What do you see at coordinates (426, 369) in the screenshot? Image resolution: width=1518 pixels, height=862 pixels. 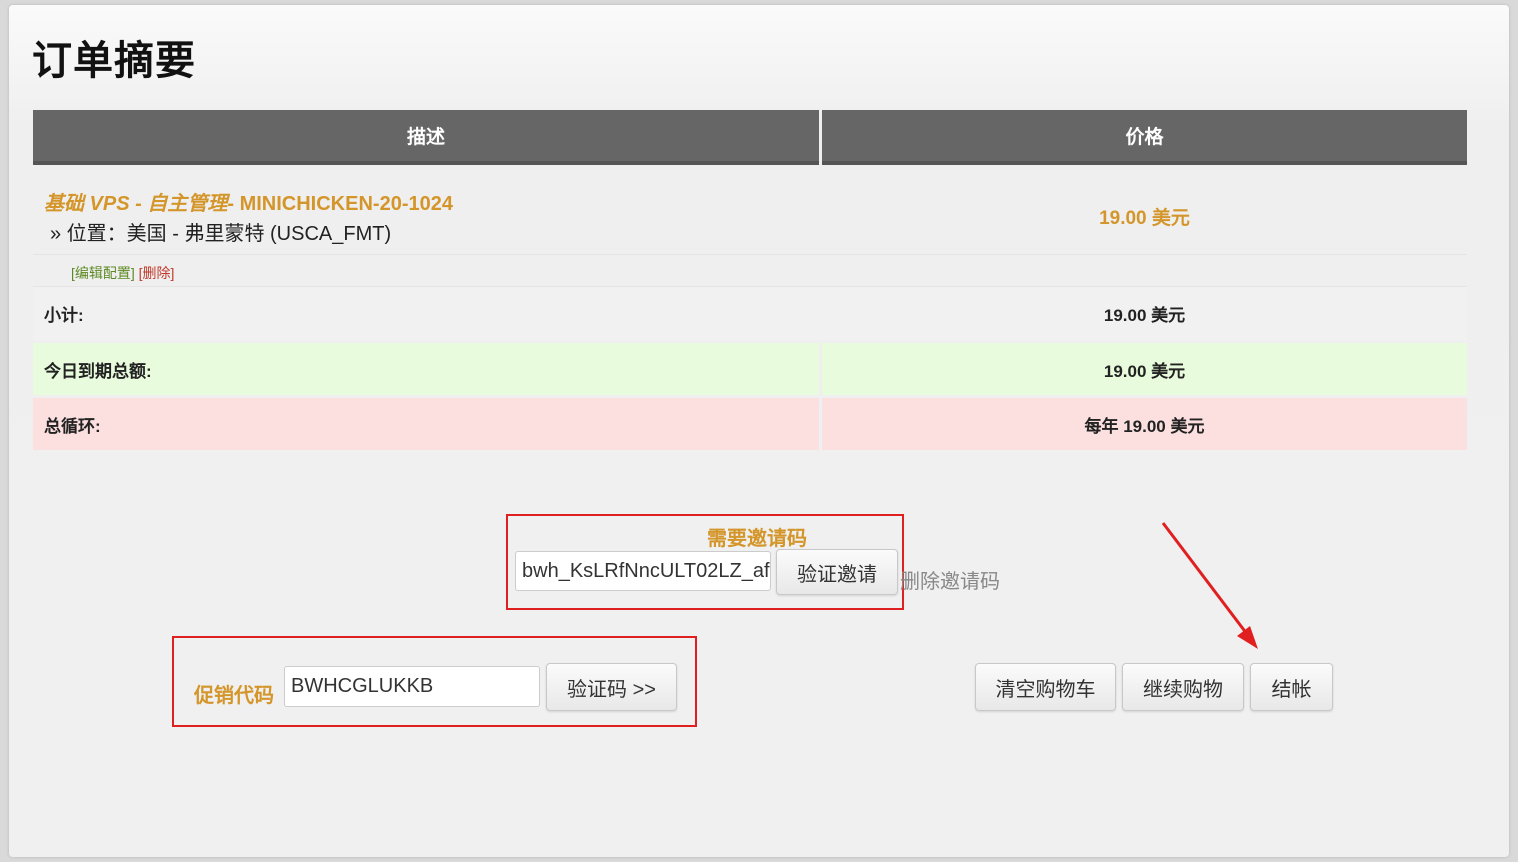 I see `due-today-label-cell: 今日到期总额:` at bounding box center [426, 369].